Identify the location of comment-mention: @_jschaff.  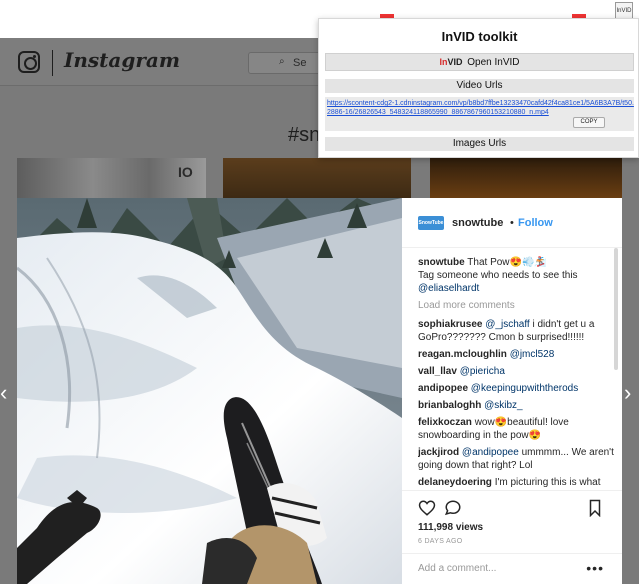
(507, 324).